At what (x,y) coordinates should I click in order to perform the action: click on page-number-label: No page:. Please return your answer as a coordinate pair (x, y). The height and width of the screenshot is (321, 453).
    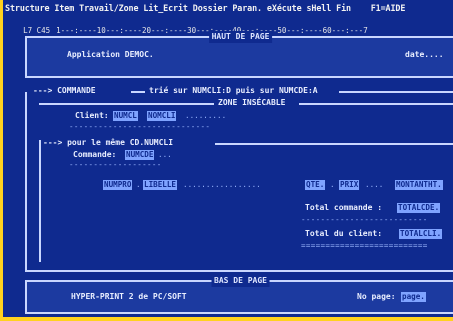
    Looking at the image, I should click on (376, 296).